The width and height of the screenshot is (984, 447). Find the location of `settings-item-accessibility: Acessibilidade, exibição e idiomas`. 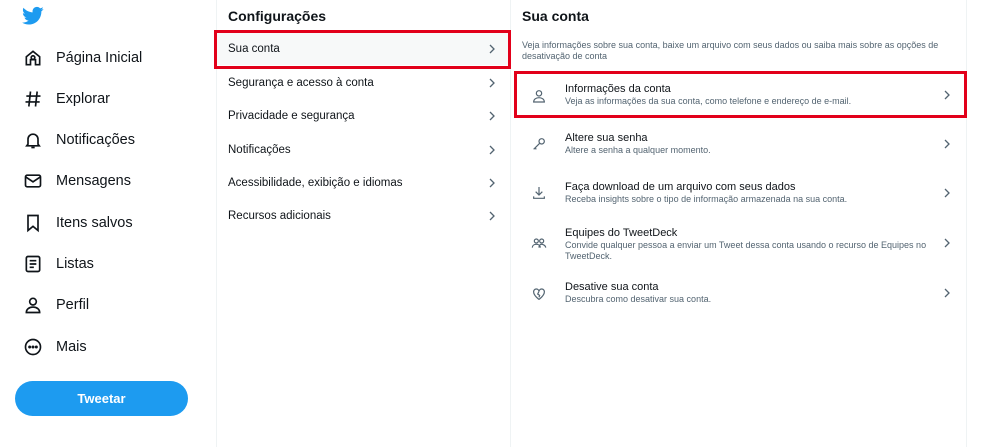

settings-item-accessibility: Acessibilidade, exibição e idiomas is located at coordinates (364, 182).